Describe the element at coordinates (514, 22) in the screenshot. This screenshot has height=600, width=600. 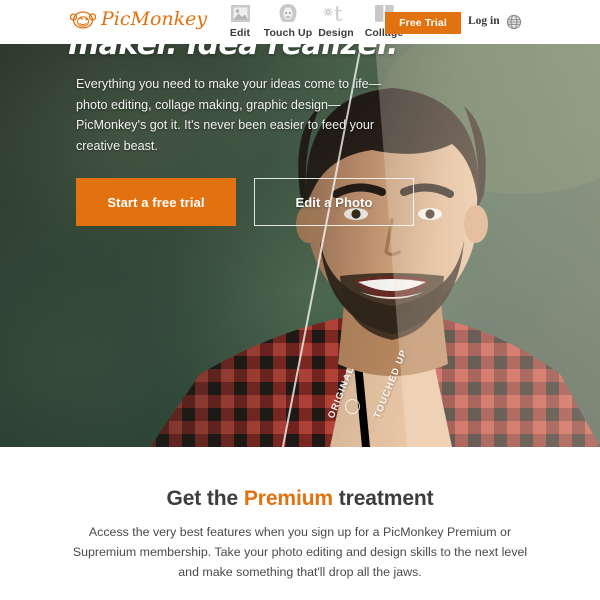
I see `globe-icon` at that location.